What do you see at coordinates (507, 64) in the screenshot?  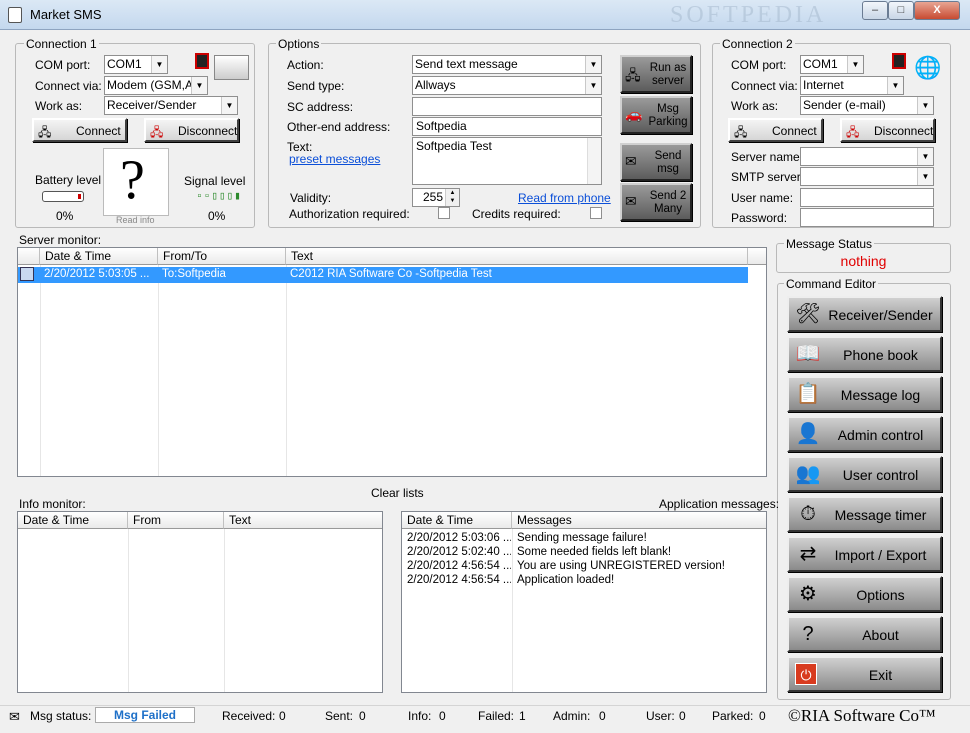 I see `action-select: Send text message ▼` at bounding box center [507, 64].